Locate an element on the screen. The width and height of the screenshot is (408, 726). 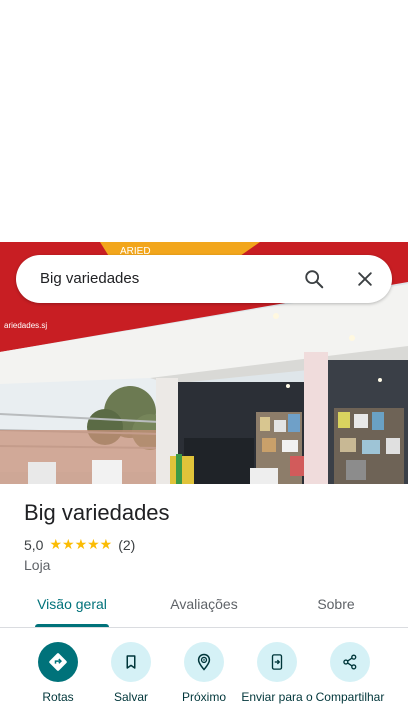
save-button: Salvar is located at coordinates (131, 673).